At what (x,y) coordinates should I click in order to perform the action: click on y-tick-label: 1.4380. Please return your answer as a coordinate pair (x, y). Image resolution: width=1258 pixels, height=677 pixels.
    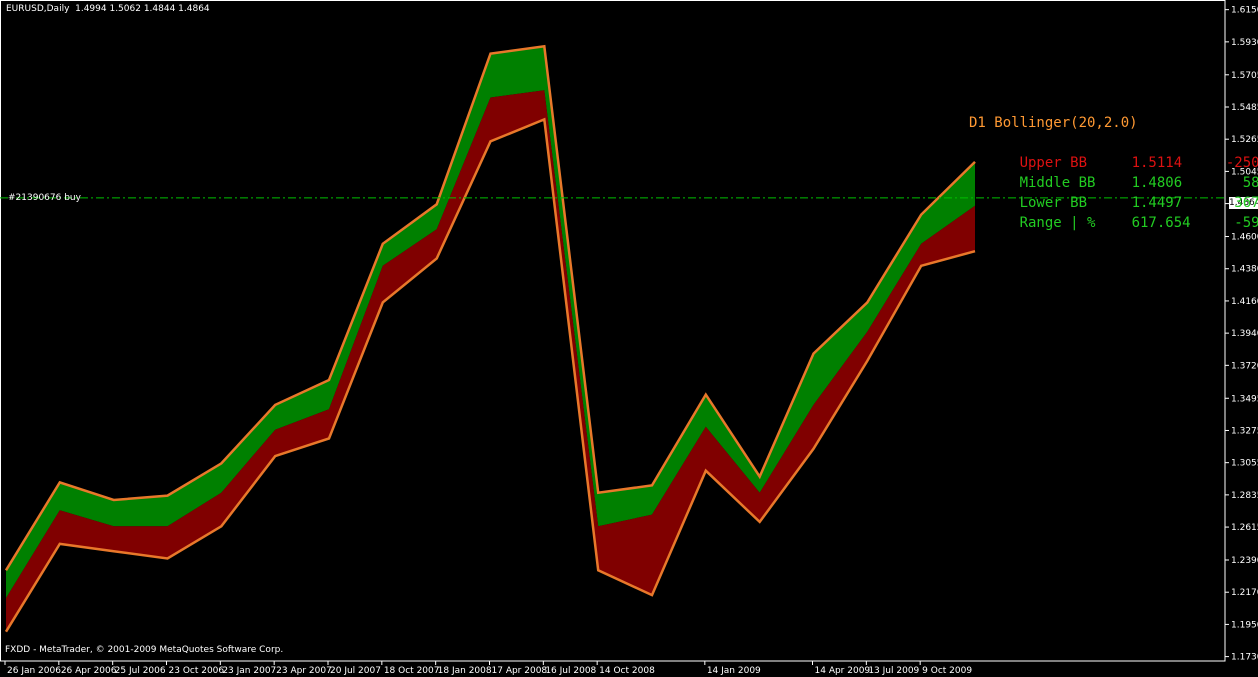
    Looking at the image, I should click on (1244, 270).